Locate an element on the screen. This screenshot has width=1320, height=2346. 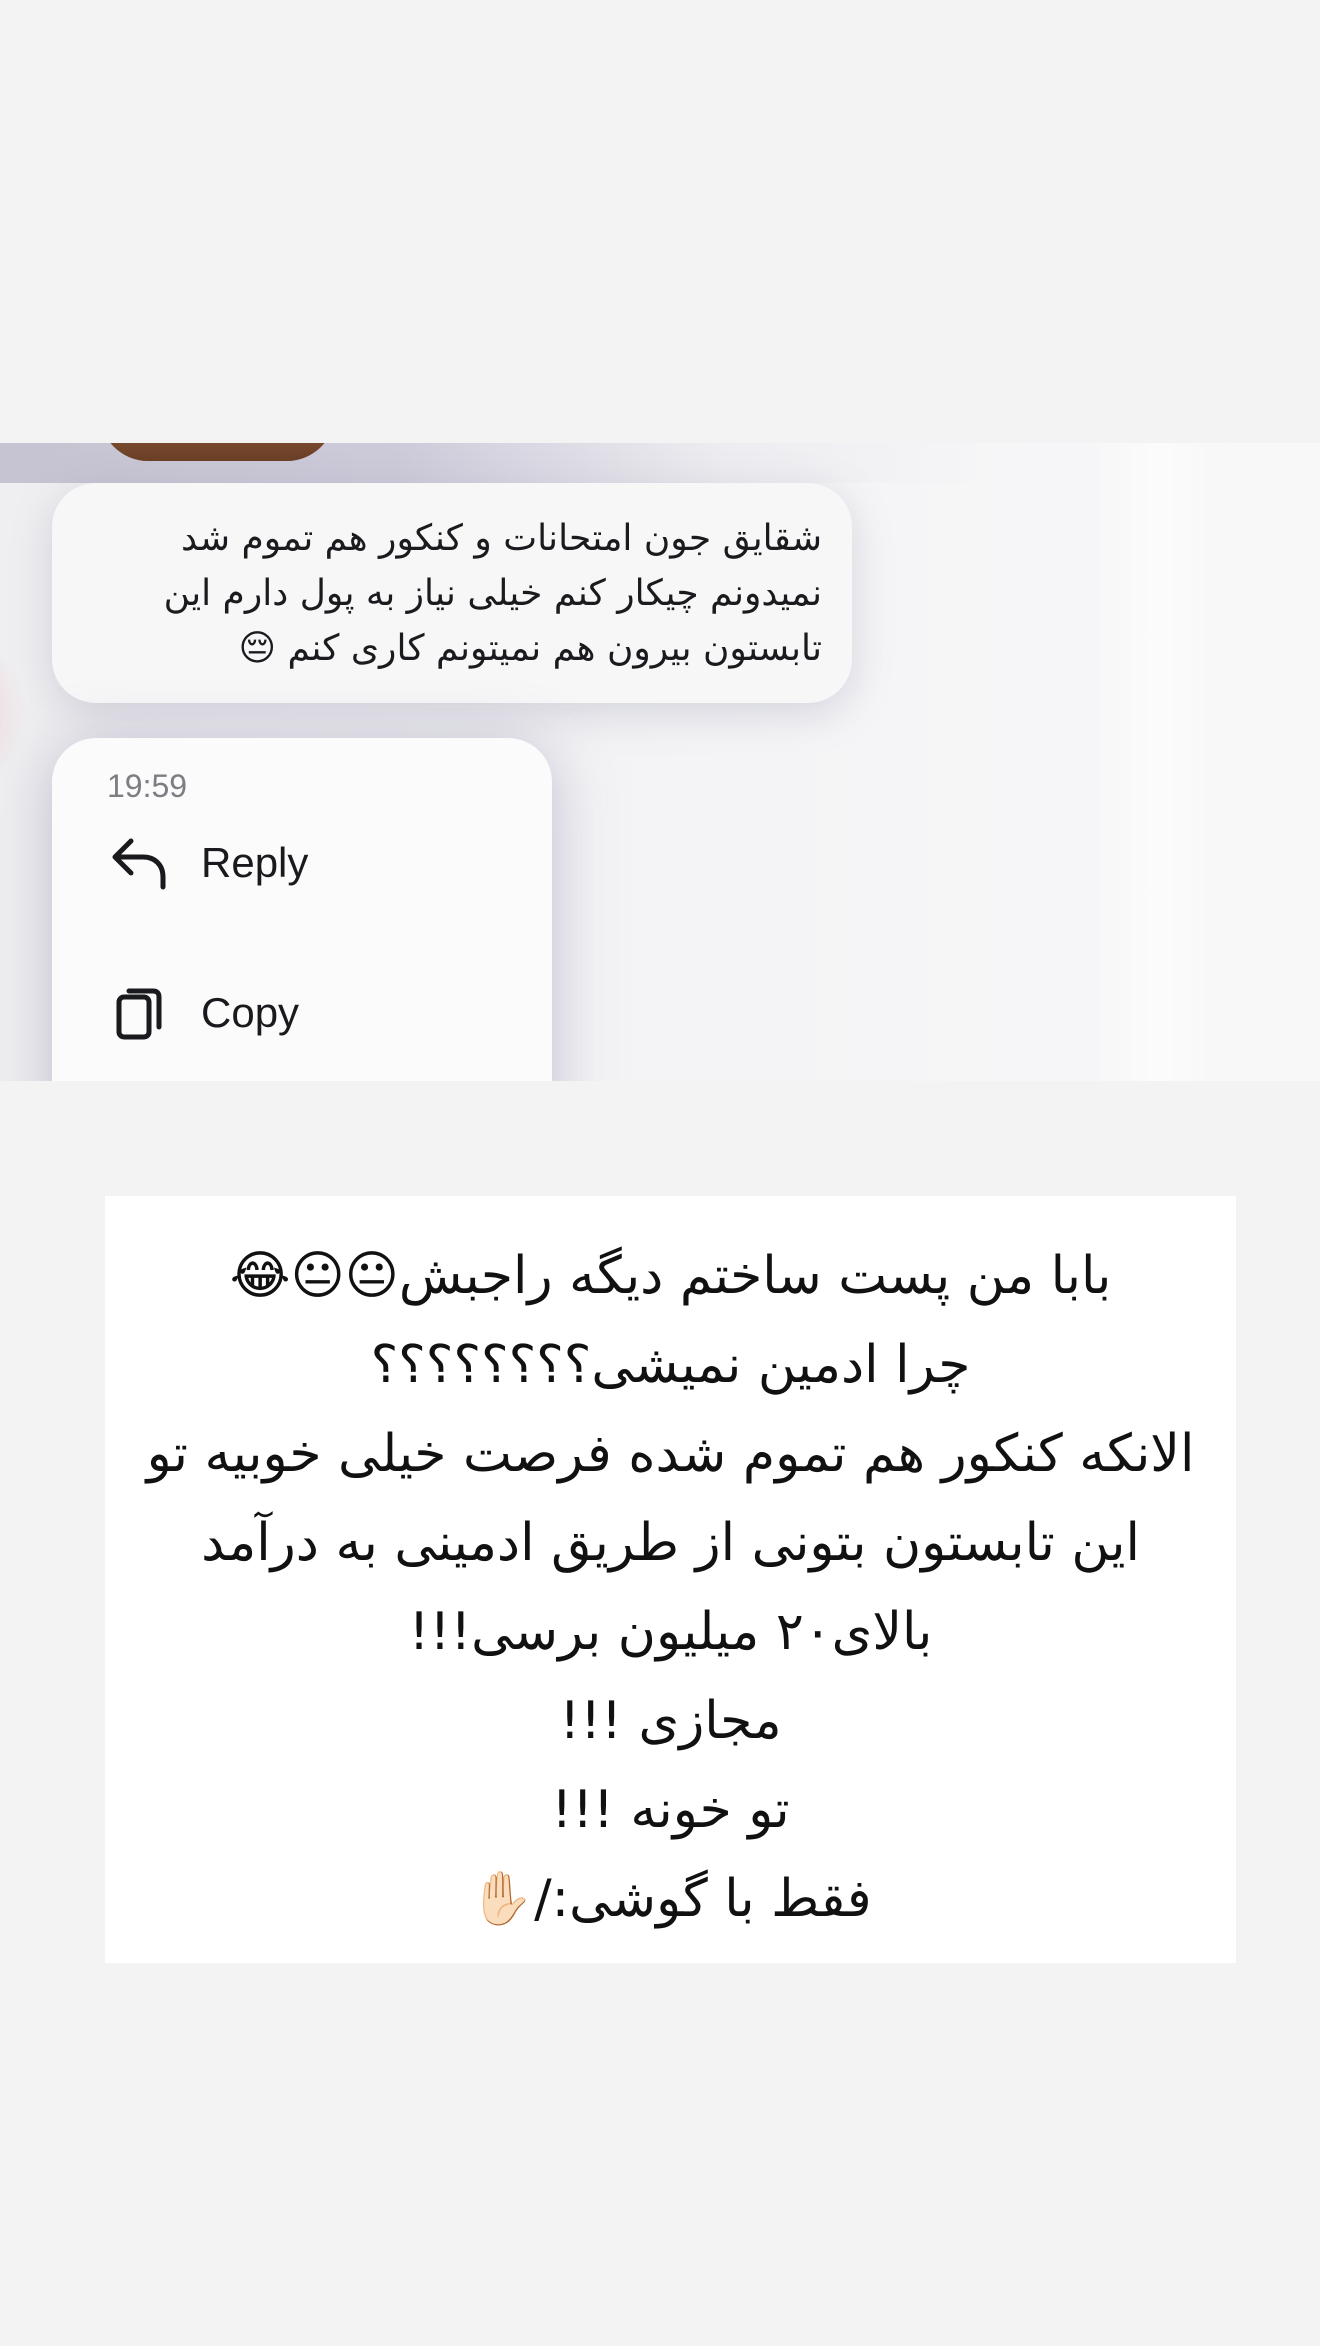
copy-label: Copy is located at coordinates (250, 1012).